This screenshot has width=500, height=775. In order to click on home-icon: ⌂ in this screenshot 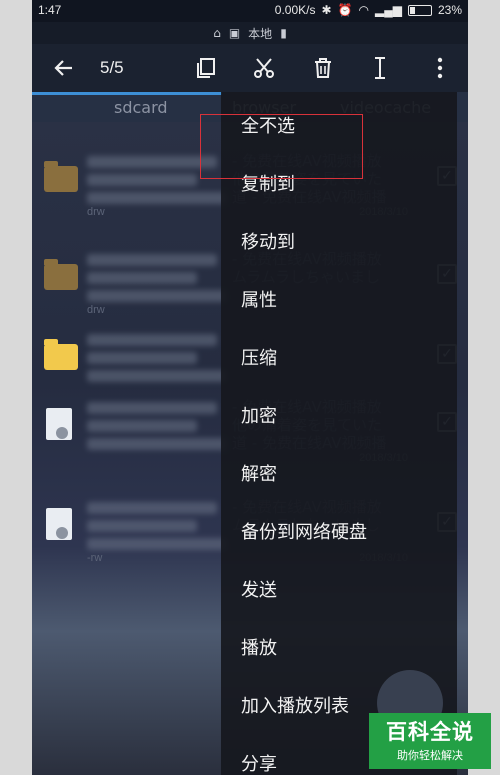, I will do `click(217, 33)`.